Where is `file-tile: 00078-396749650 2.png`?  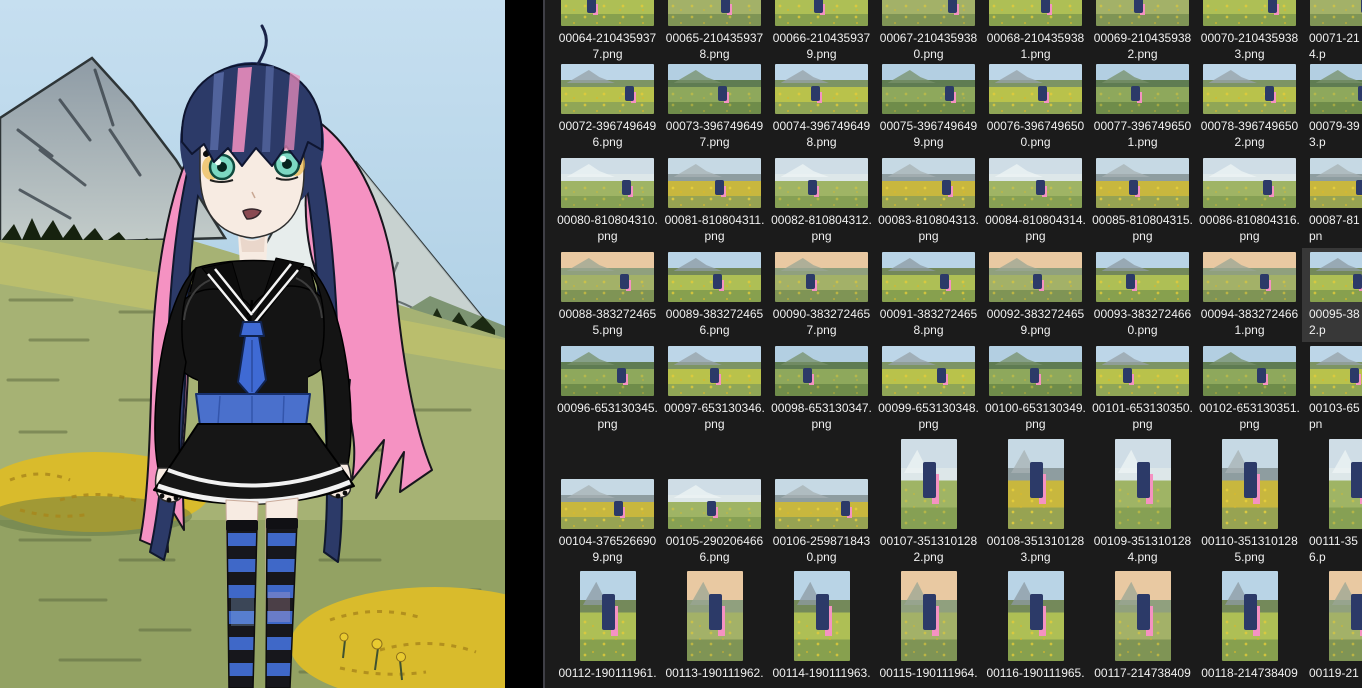
file-tile: 00078-396749650 2.png is located at coordinates (1249, 107).